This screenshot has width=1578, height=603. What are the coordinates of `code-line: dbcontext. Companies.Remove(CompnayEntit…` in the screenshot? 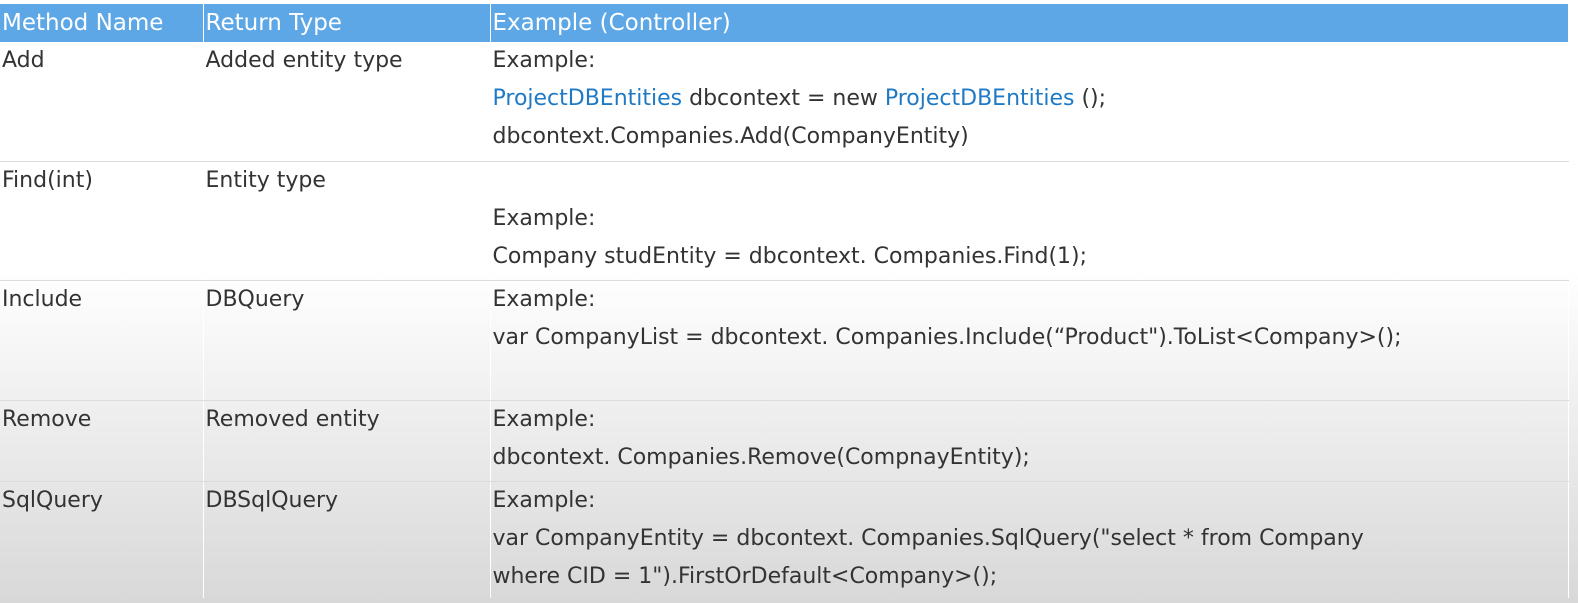 It's located at (761, 457).